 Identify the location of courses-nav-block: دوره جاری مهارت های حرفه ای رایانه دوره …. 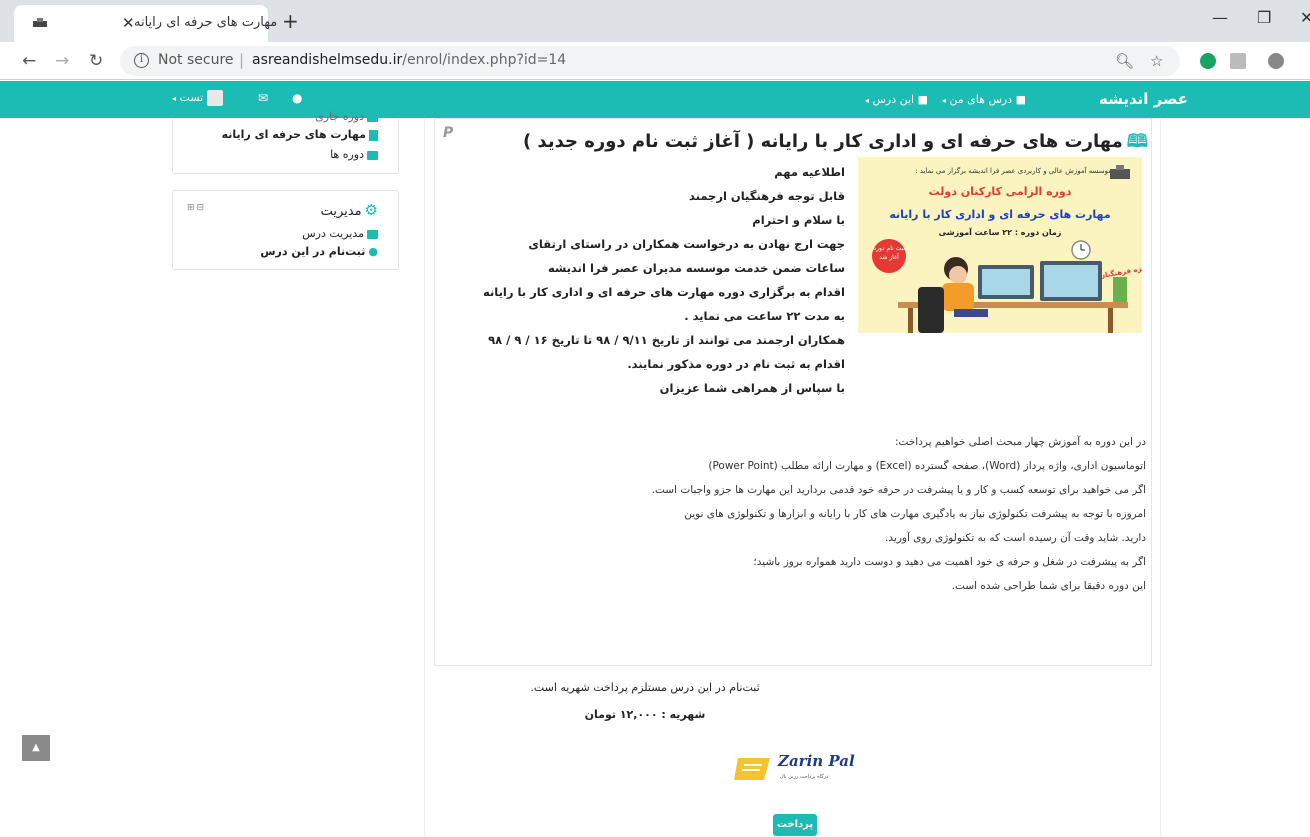
(285, 142).